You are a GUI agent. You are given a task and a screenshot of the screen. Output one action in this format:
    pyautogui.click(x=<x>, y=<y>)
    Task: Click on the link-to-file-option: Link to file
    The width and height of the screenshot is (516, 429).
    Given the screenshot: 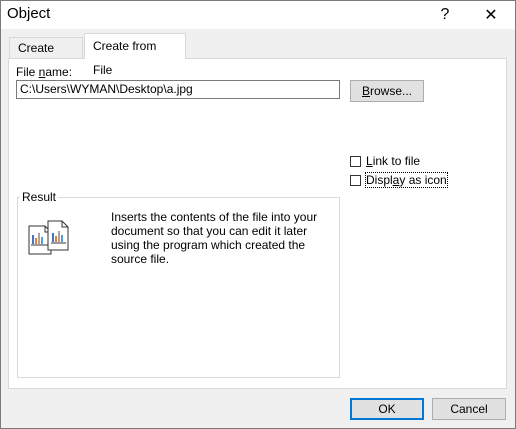 What is the action you would take?
    pyautogui.click(x=385, y=161)
    